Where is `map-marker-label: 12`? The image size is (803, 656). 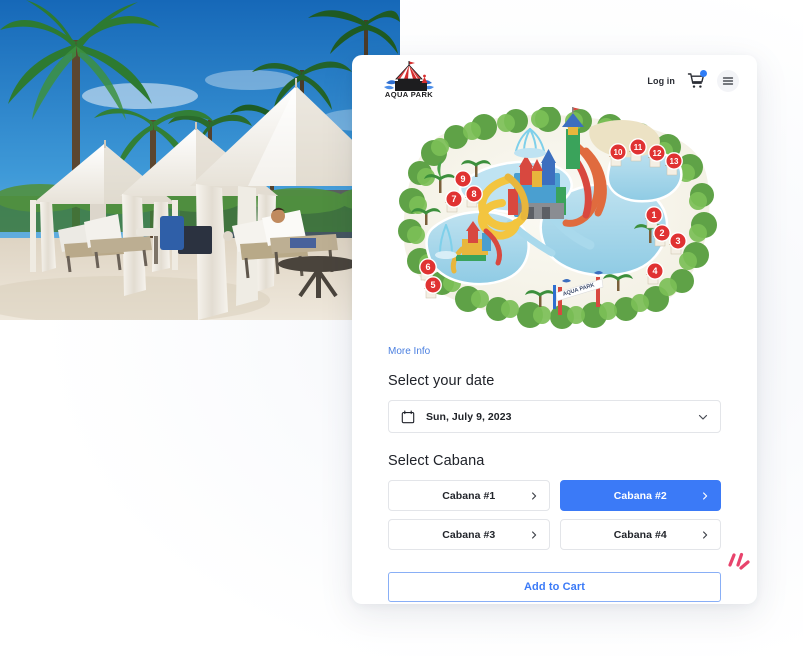 map-marker-label: 12 is located at coordinates (656, 153).